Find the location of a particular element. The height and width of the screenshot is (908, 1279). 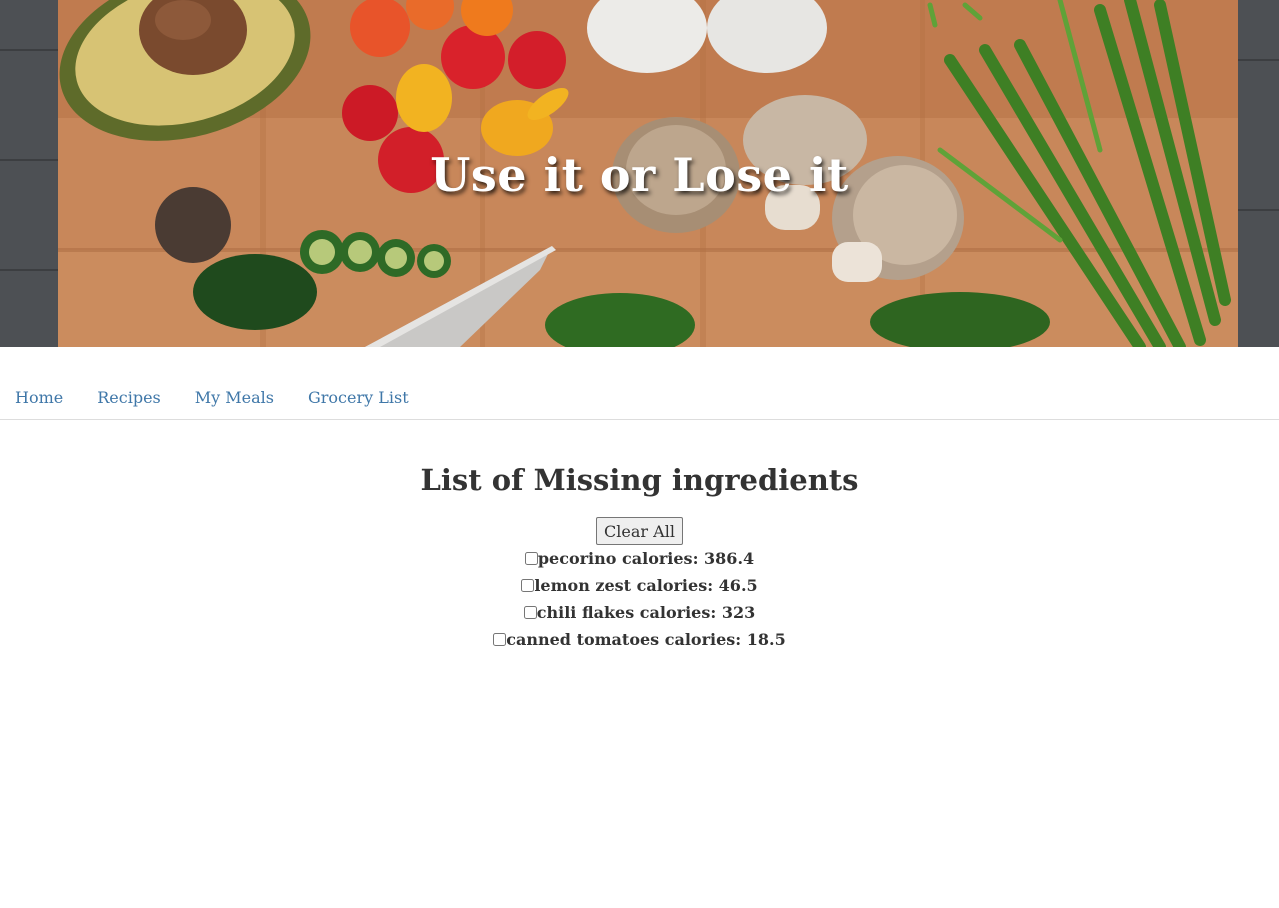

ingredient-label: chili flakes calories: 323 is located at coordinates (646, 612).